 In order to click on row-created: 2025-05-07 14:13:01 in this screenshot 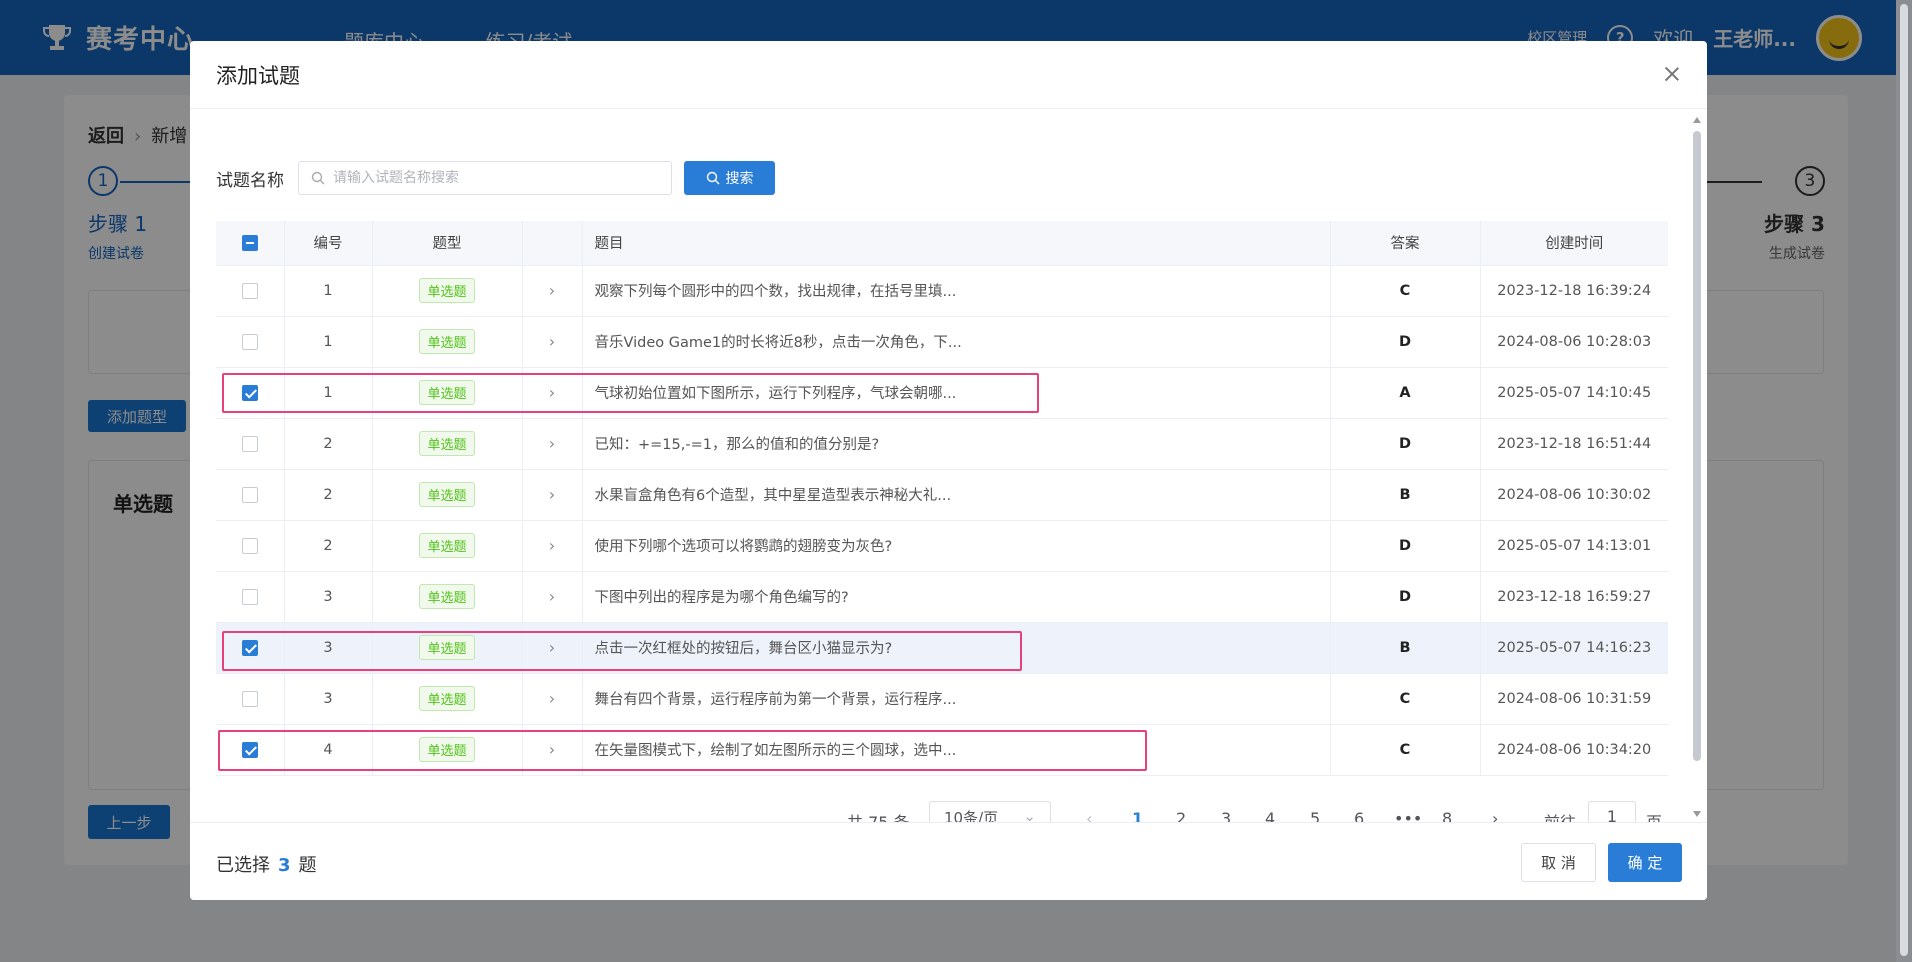, I will do `click(1574, 546)`.